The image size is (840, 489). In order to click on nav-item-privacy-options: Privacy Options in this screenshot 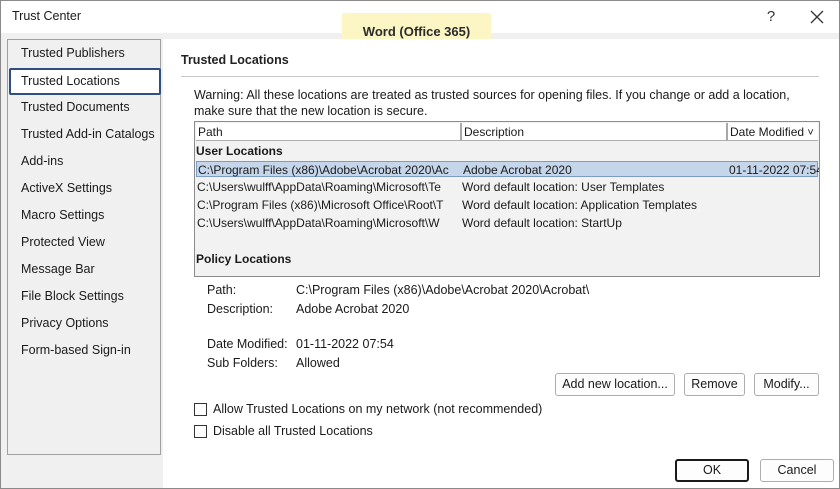, I will do `click(85, 323)`.